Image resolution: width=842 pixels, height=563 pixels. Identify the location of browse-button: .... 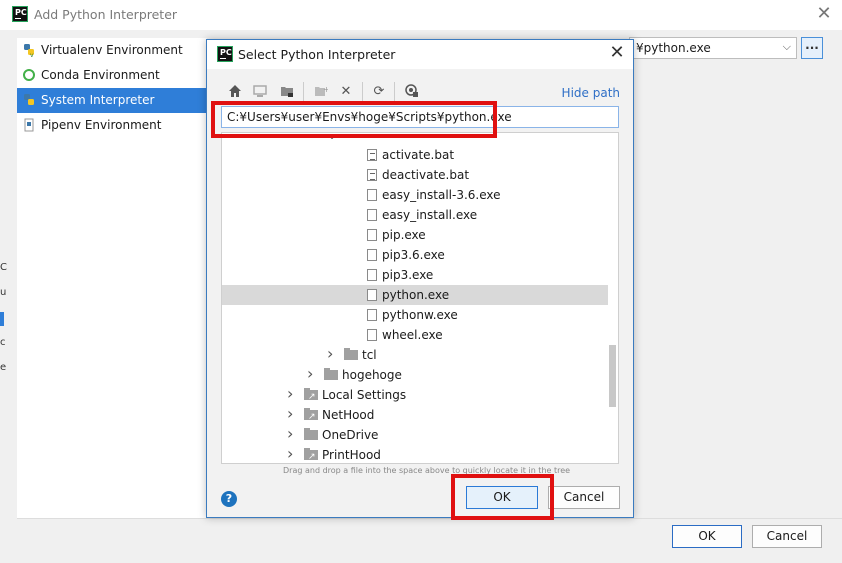
(812, 48).